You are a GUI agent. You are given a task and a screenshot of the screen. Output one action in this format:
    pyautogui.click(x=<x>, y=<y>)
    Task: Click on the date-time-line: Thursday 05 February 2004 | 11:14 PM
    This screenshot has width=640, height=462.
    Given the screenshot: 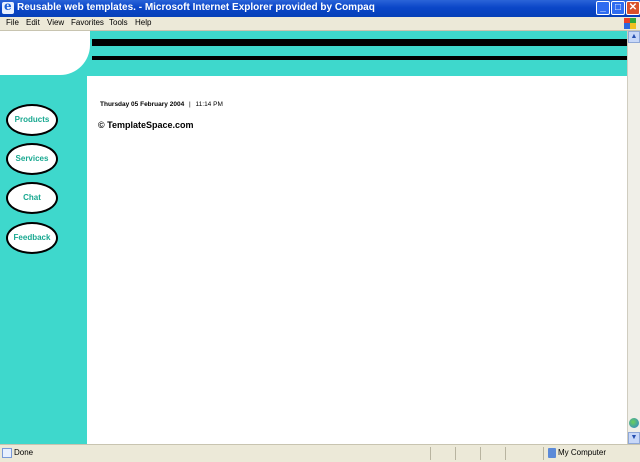 What is the action you would take?
    pyautogui.click(x=161, y=104)
    